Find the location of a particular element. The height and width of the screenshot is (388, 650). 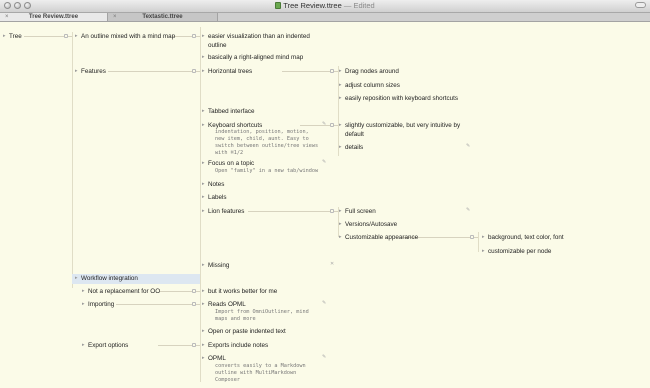

node-label: Tabbed interface is located at coordinates (231, 111).